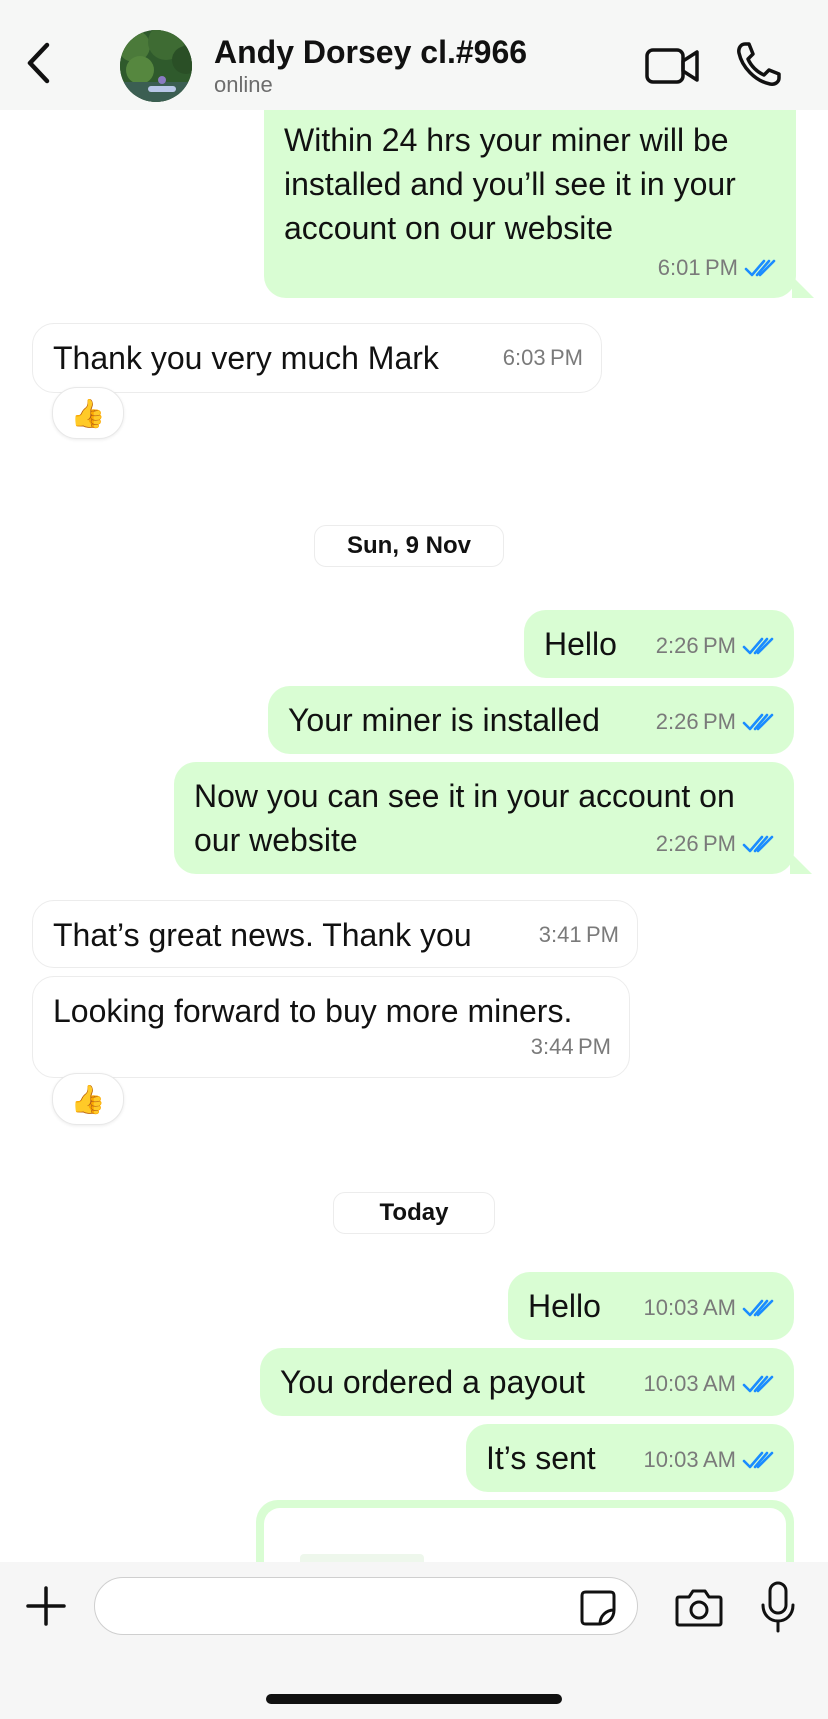 Image resolution: width=828 pixels, height=1719 pixels. Describe the element at coordinates (362, 1558) in the screenshot. I see `card-placeholder-block` at that location.